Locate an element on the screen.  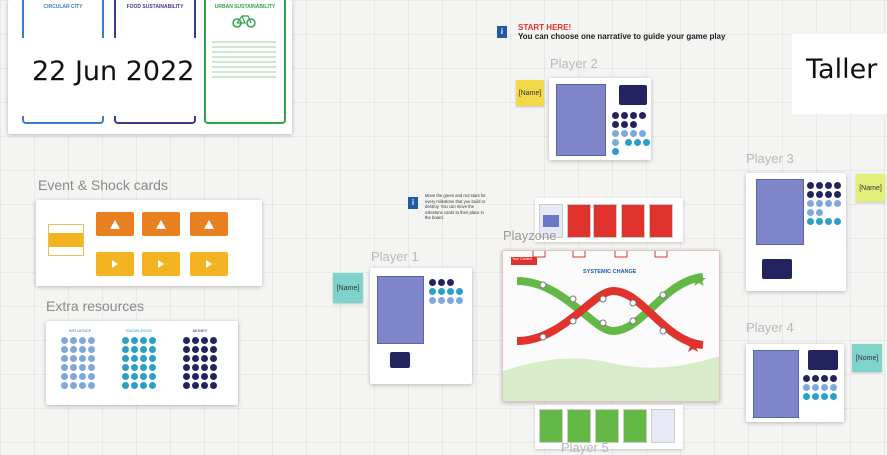
scenario-card-urban-sustainability: URBAN SUSTAINABILITY is located at coordinates (245, 62).